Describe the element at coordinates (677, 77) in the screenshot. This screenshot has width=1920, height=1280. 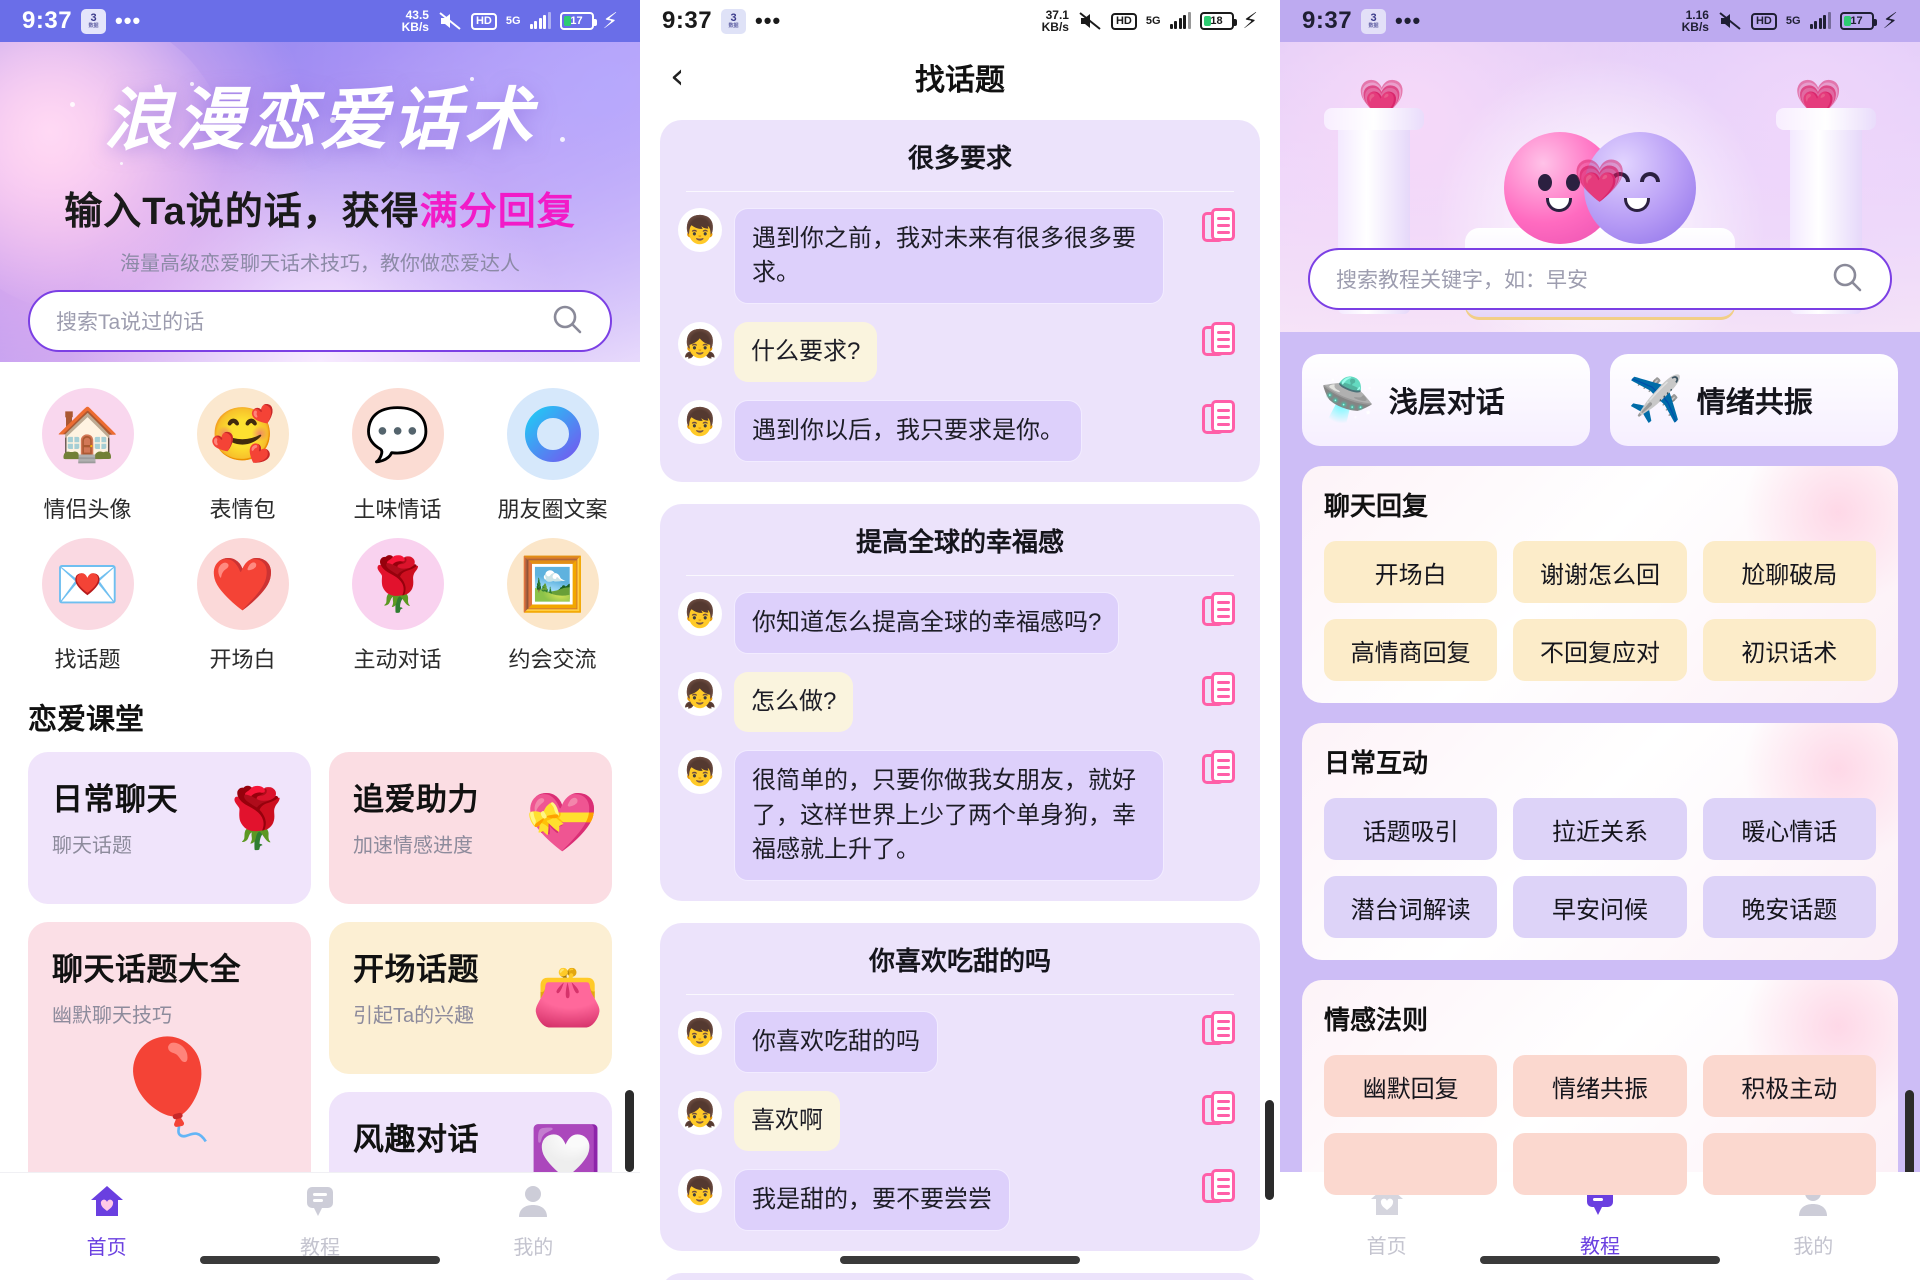
I see `chevron-left-icon: ‹` at that location.